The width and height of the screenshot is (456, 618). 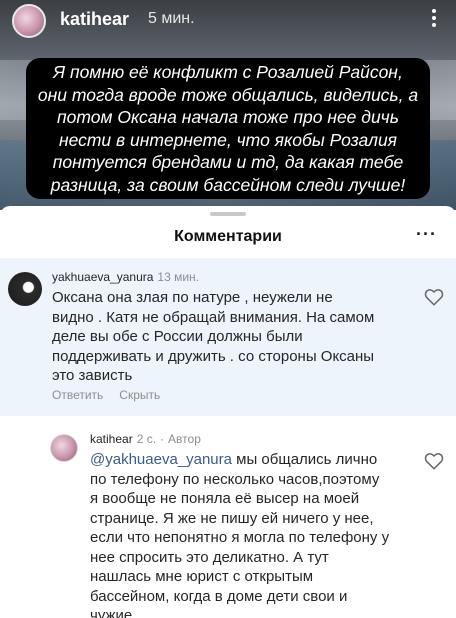 What do you see at coordinates (184, 439) in the screenshot?
I see `author-badge: Автор` at bounding box center [184, 439].